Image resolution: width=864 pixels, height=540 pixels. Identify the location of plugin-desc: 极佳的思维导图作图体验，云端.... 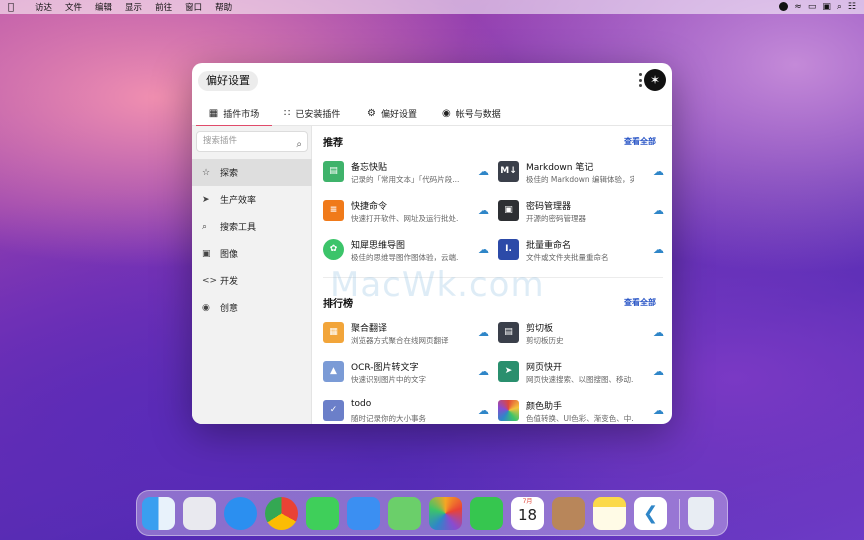
(405, 257).